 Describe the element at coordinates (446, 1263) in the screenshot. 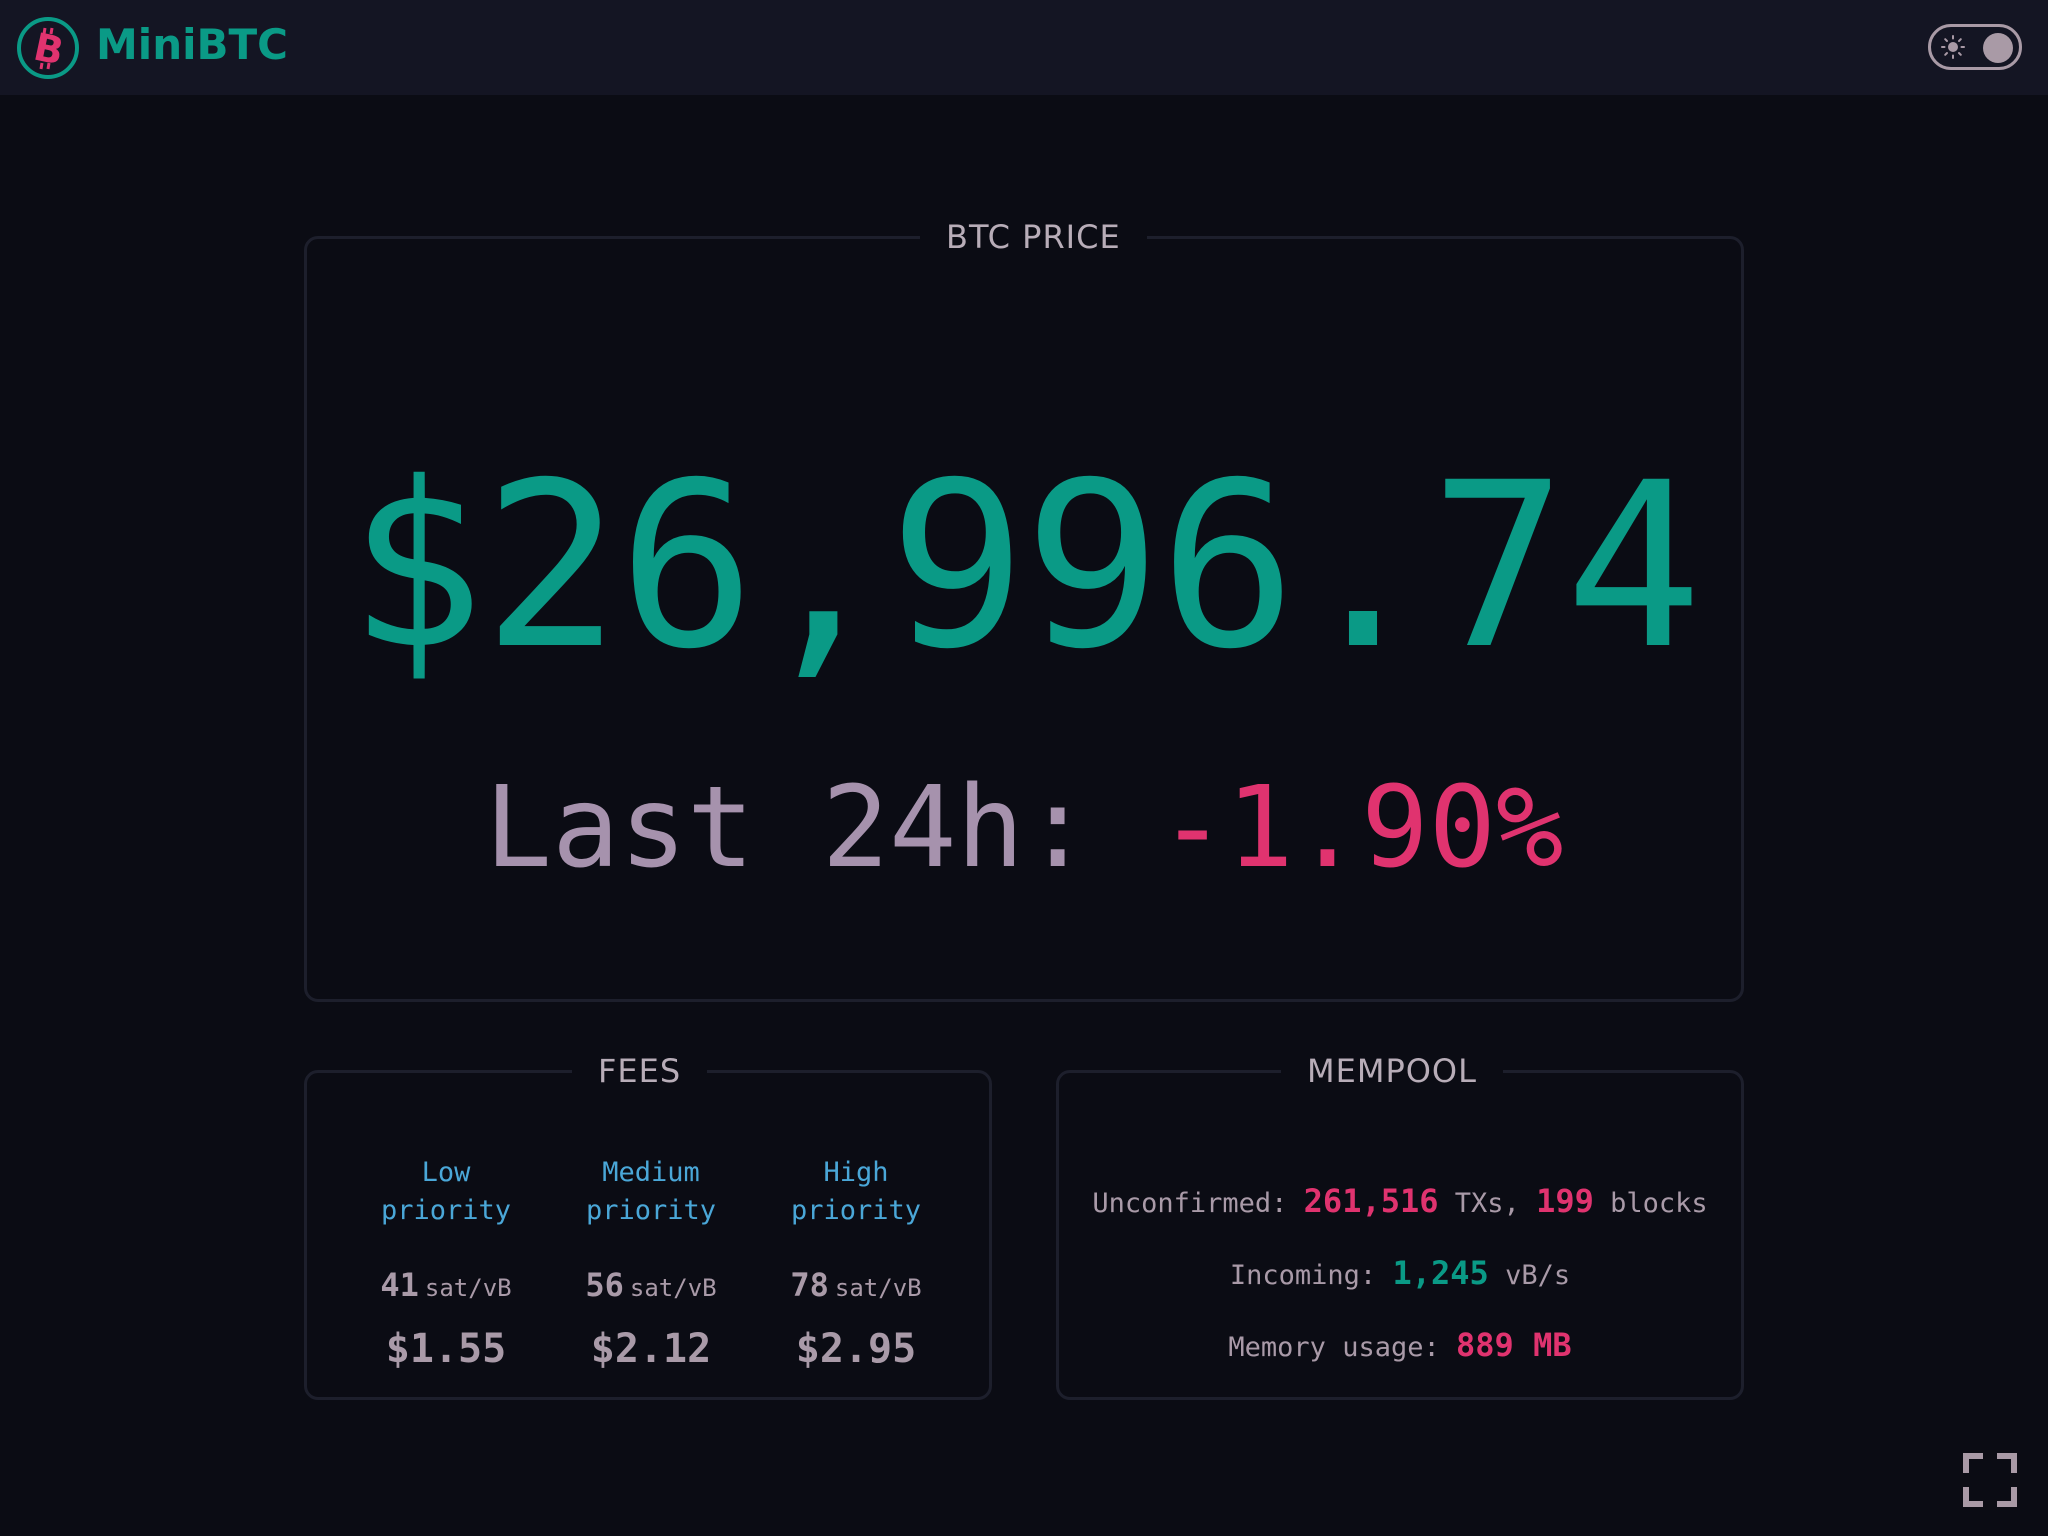

I see `fee-column-low: Low priority 41 sat/vB $1.55` at that location.